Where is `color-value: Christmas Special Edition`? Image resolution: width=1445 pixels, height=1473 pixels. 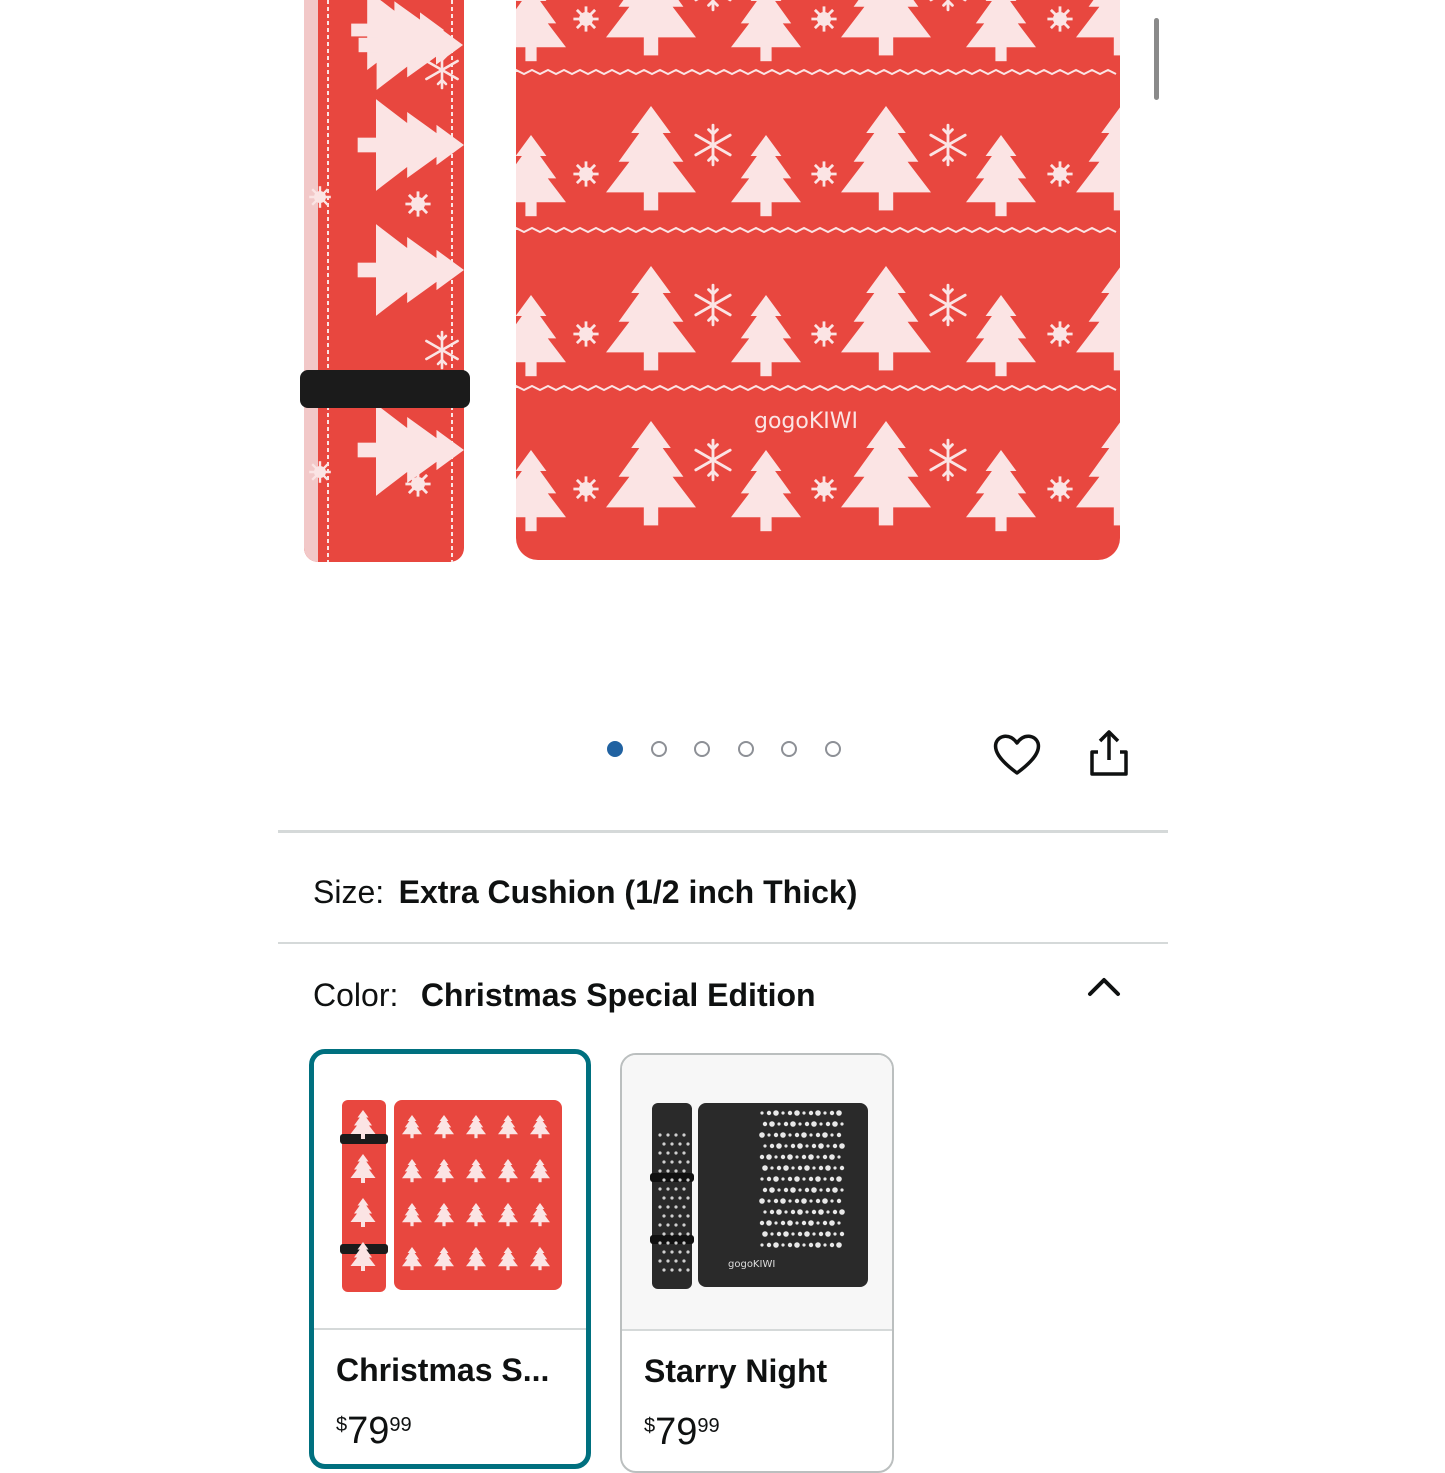 color-value: Christmas Special Edition is located at coordinates (618, 995).